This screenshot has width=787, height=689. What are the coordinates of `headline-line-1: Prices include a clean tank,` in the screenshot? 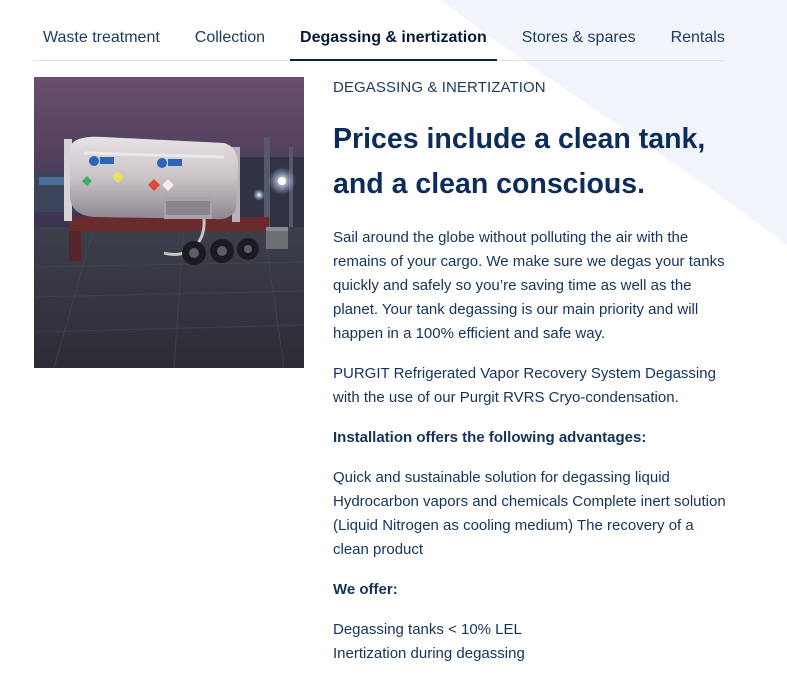 It's located at (519, 139).